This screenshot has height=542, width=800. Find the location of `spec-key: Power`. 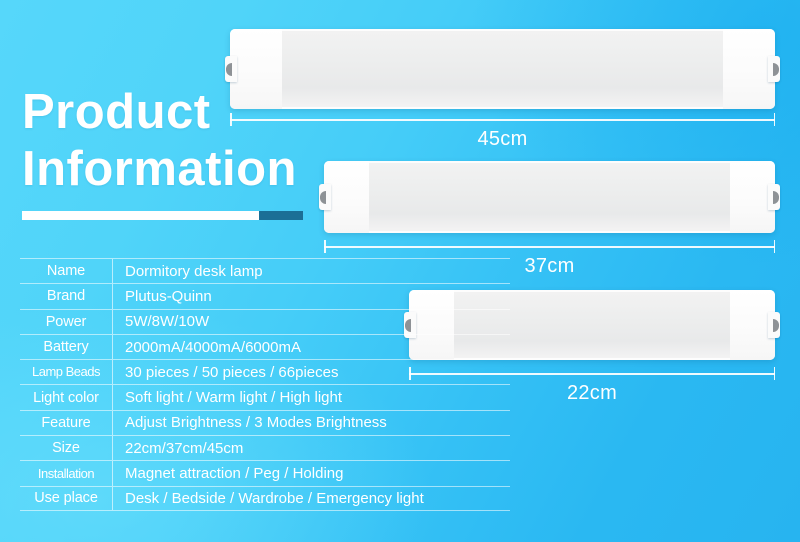

spec-key: Power is located at coordinates (66, 321).